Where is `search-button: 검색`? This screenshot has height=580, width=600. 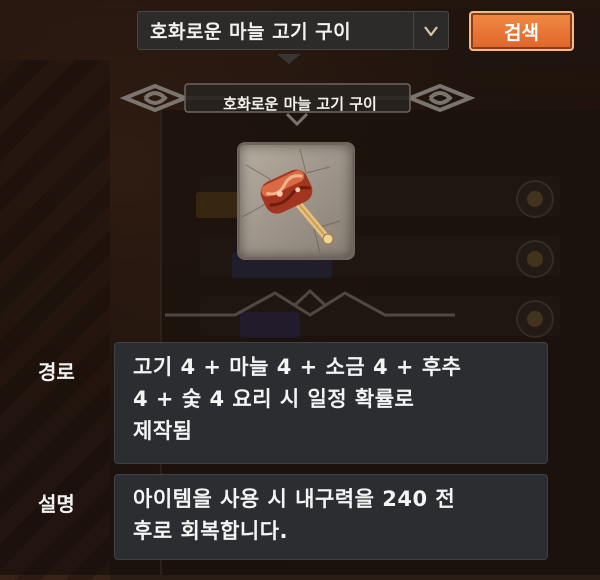 search-button: 검색 is located at coordinates (521, 31).